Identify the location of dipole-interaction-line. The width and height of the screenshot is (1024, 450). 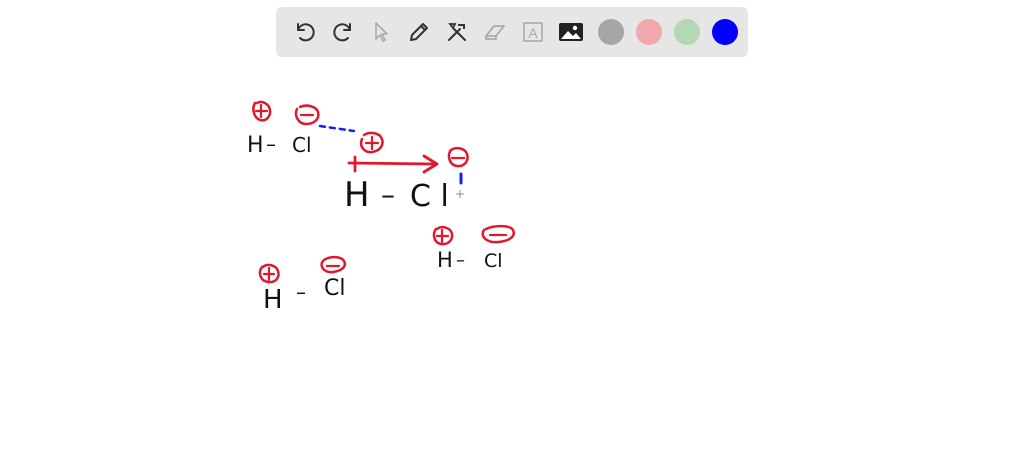
(337, 128).